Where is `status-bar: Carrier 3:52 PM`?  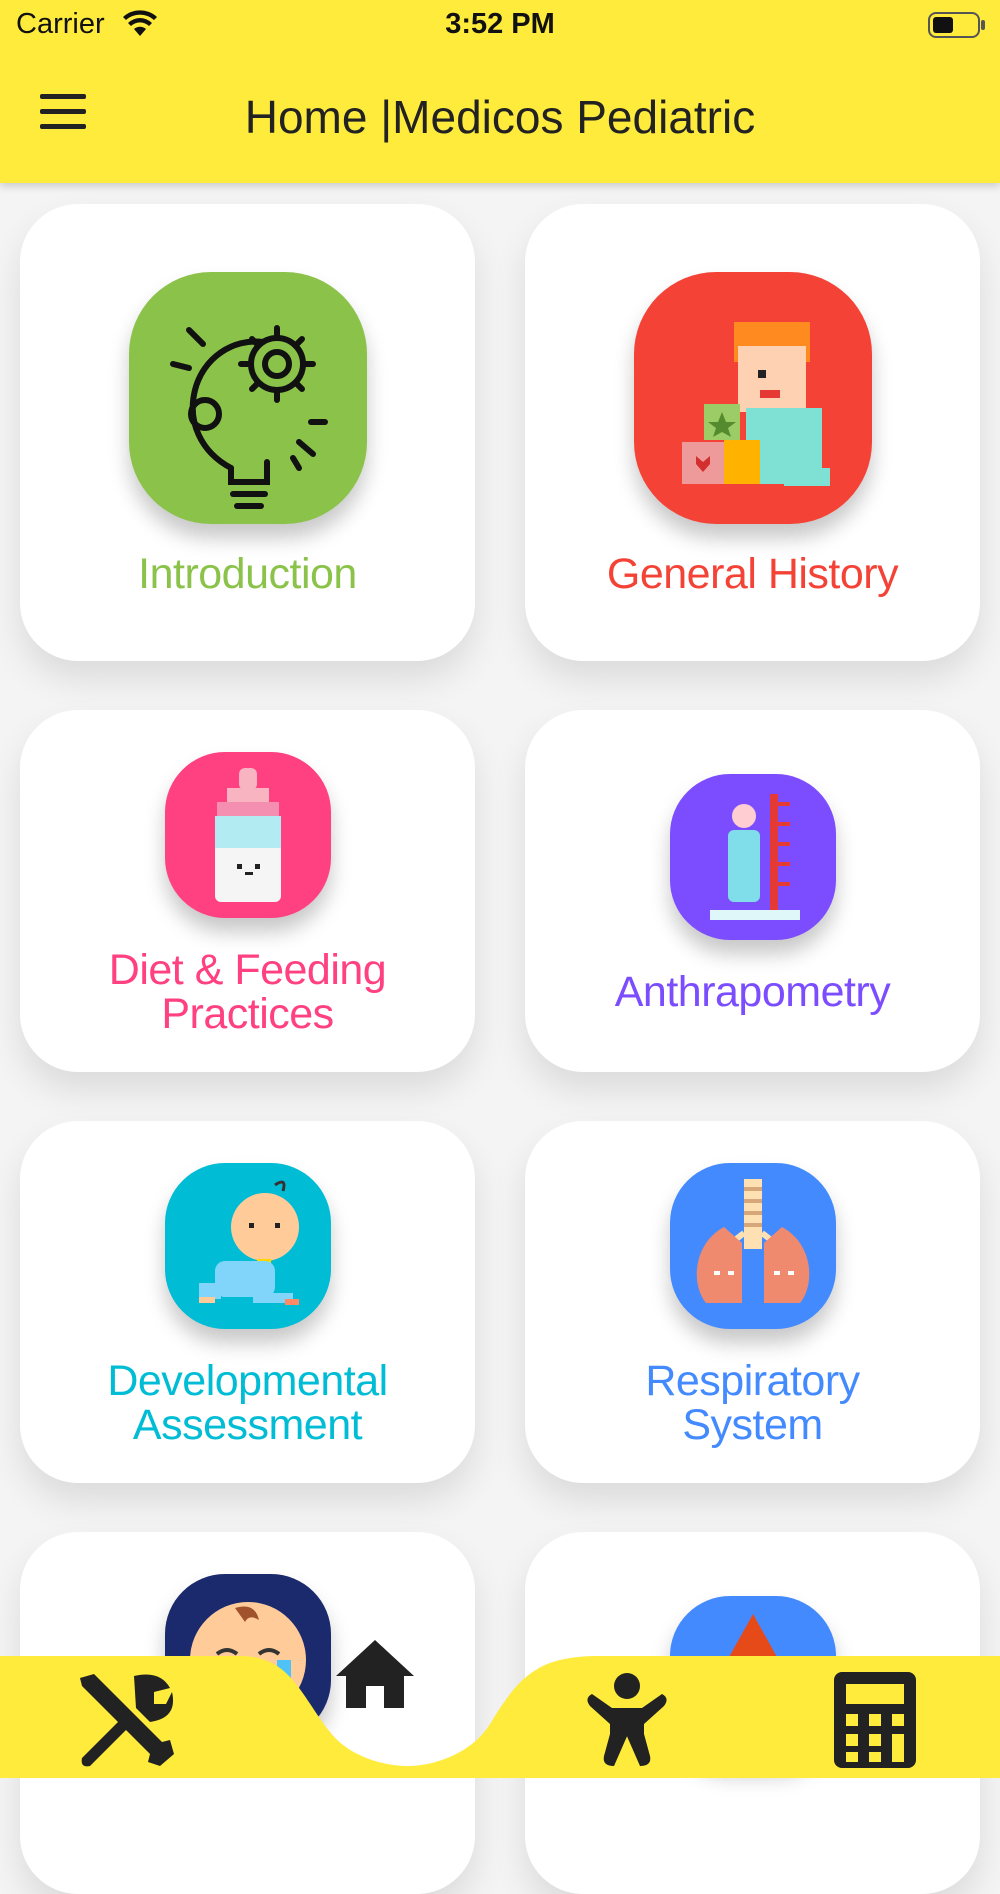
status-bar: Carrier 3:52 PM is located at coordinates (500, 25).